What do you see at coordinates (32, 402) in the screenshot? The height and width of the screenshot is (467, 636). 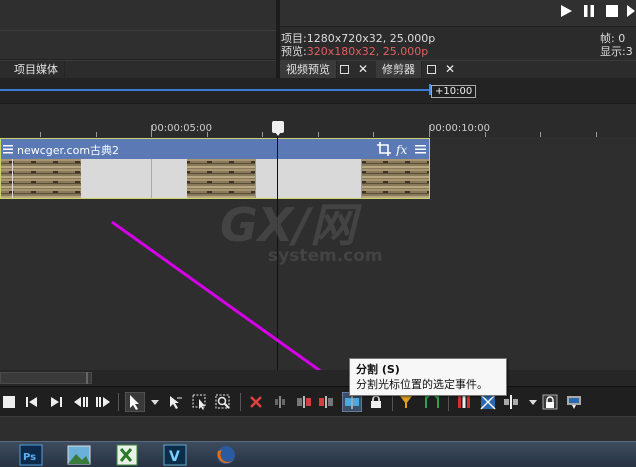 I see `go-to-start-icon` at bounding box center [32, 402].